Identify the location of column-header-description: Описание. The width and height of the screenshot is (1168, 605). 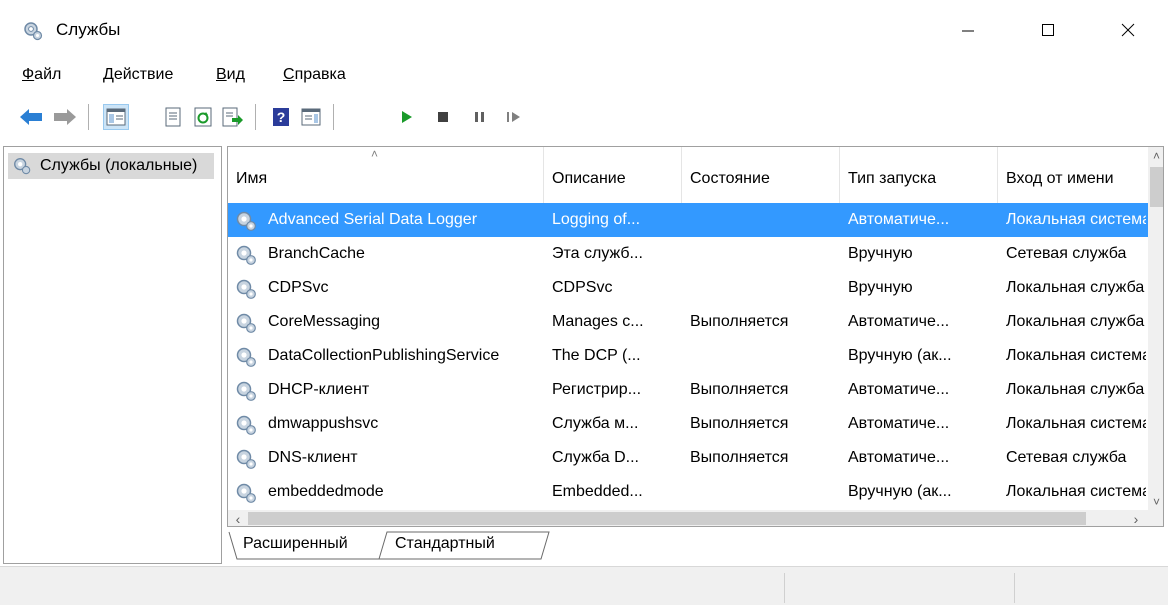
(613, 175).